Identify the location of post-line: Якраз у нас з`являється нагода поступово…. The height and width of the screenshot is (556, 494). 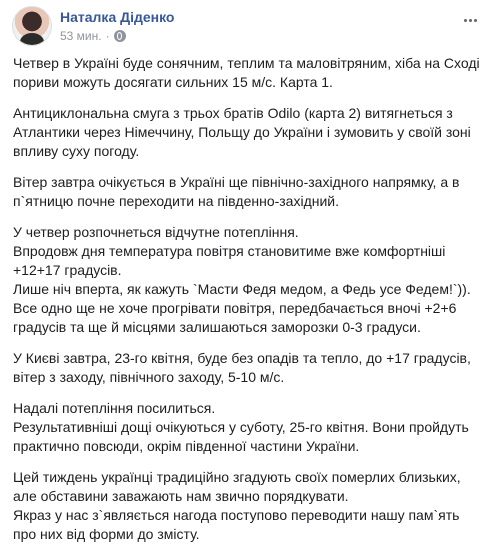
(236, 524).